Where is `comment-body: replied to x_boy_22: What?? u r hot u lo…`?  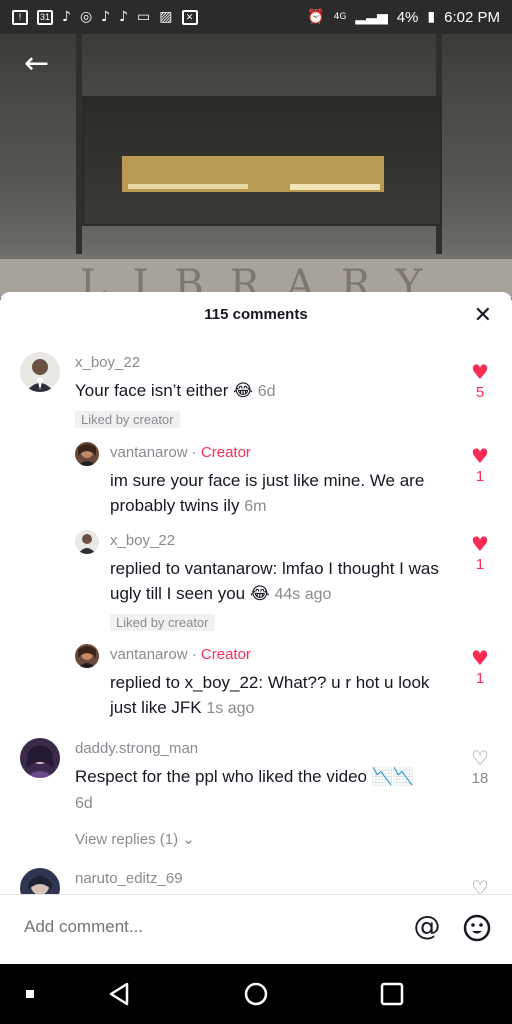
comment-body: replied to x_boy_22: What?? u r hot u lo… is located at coordinates (270, 695).